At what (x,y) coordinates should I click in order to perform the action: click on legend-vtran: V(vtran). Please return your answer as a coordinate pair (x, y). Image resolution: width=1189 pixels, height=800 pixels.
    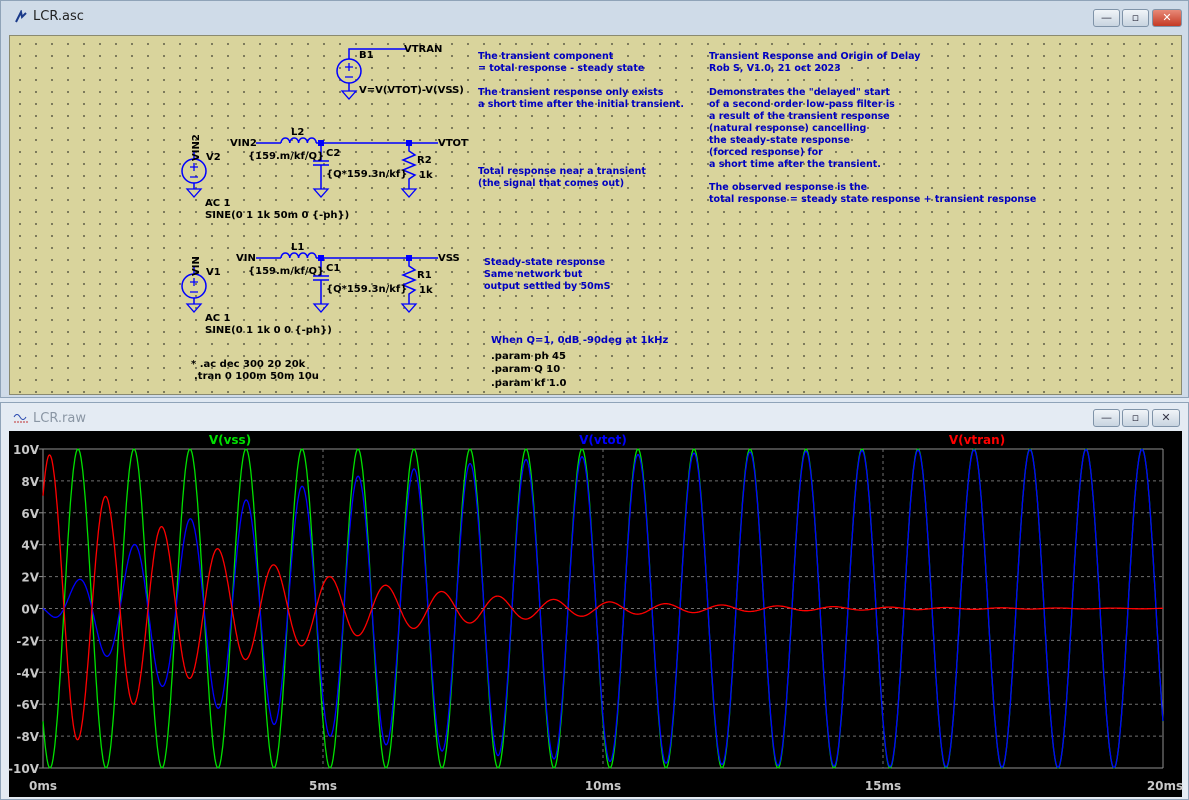
    Looking at the image, I should click on (977, 440).